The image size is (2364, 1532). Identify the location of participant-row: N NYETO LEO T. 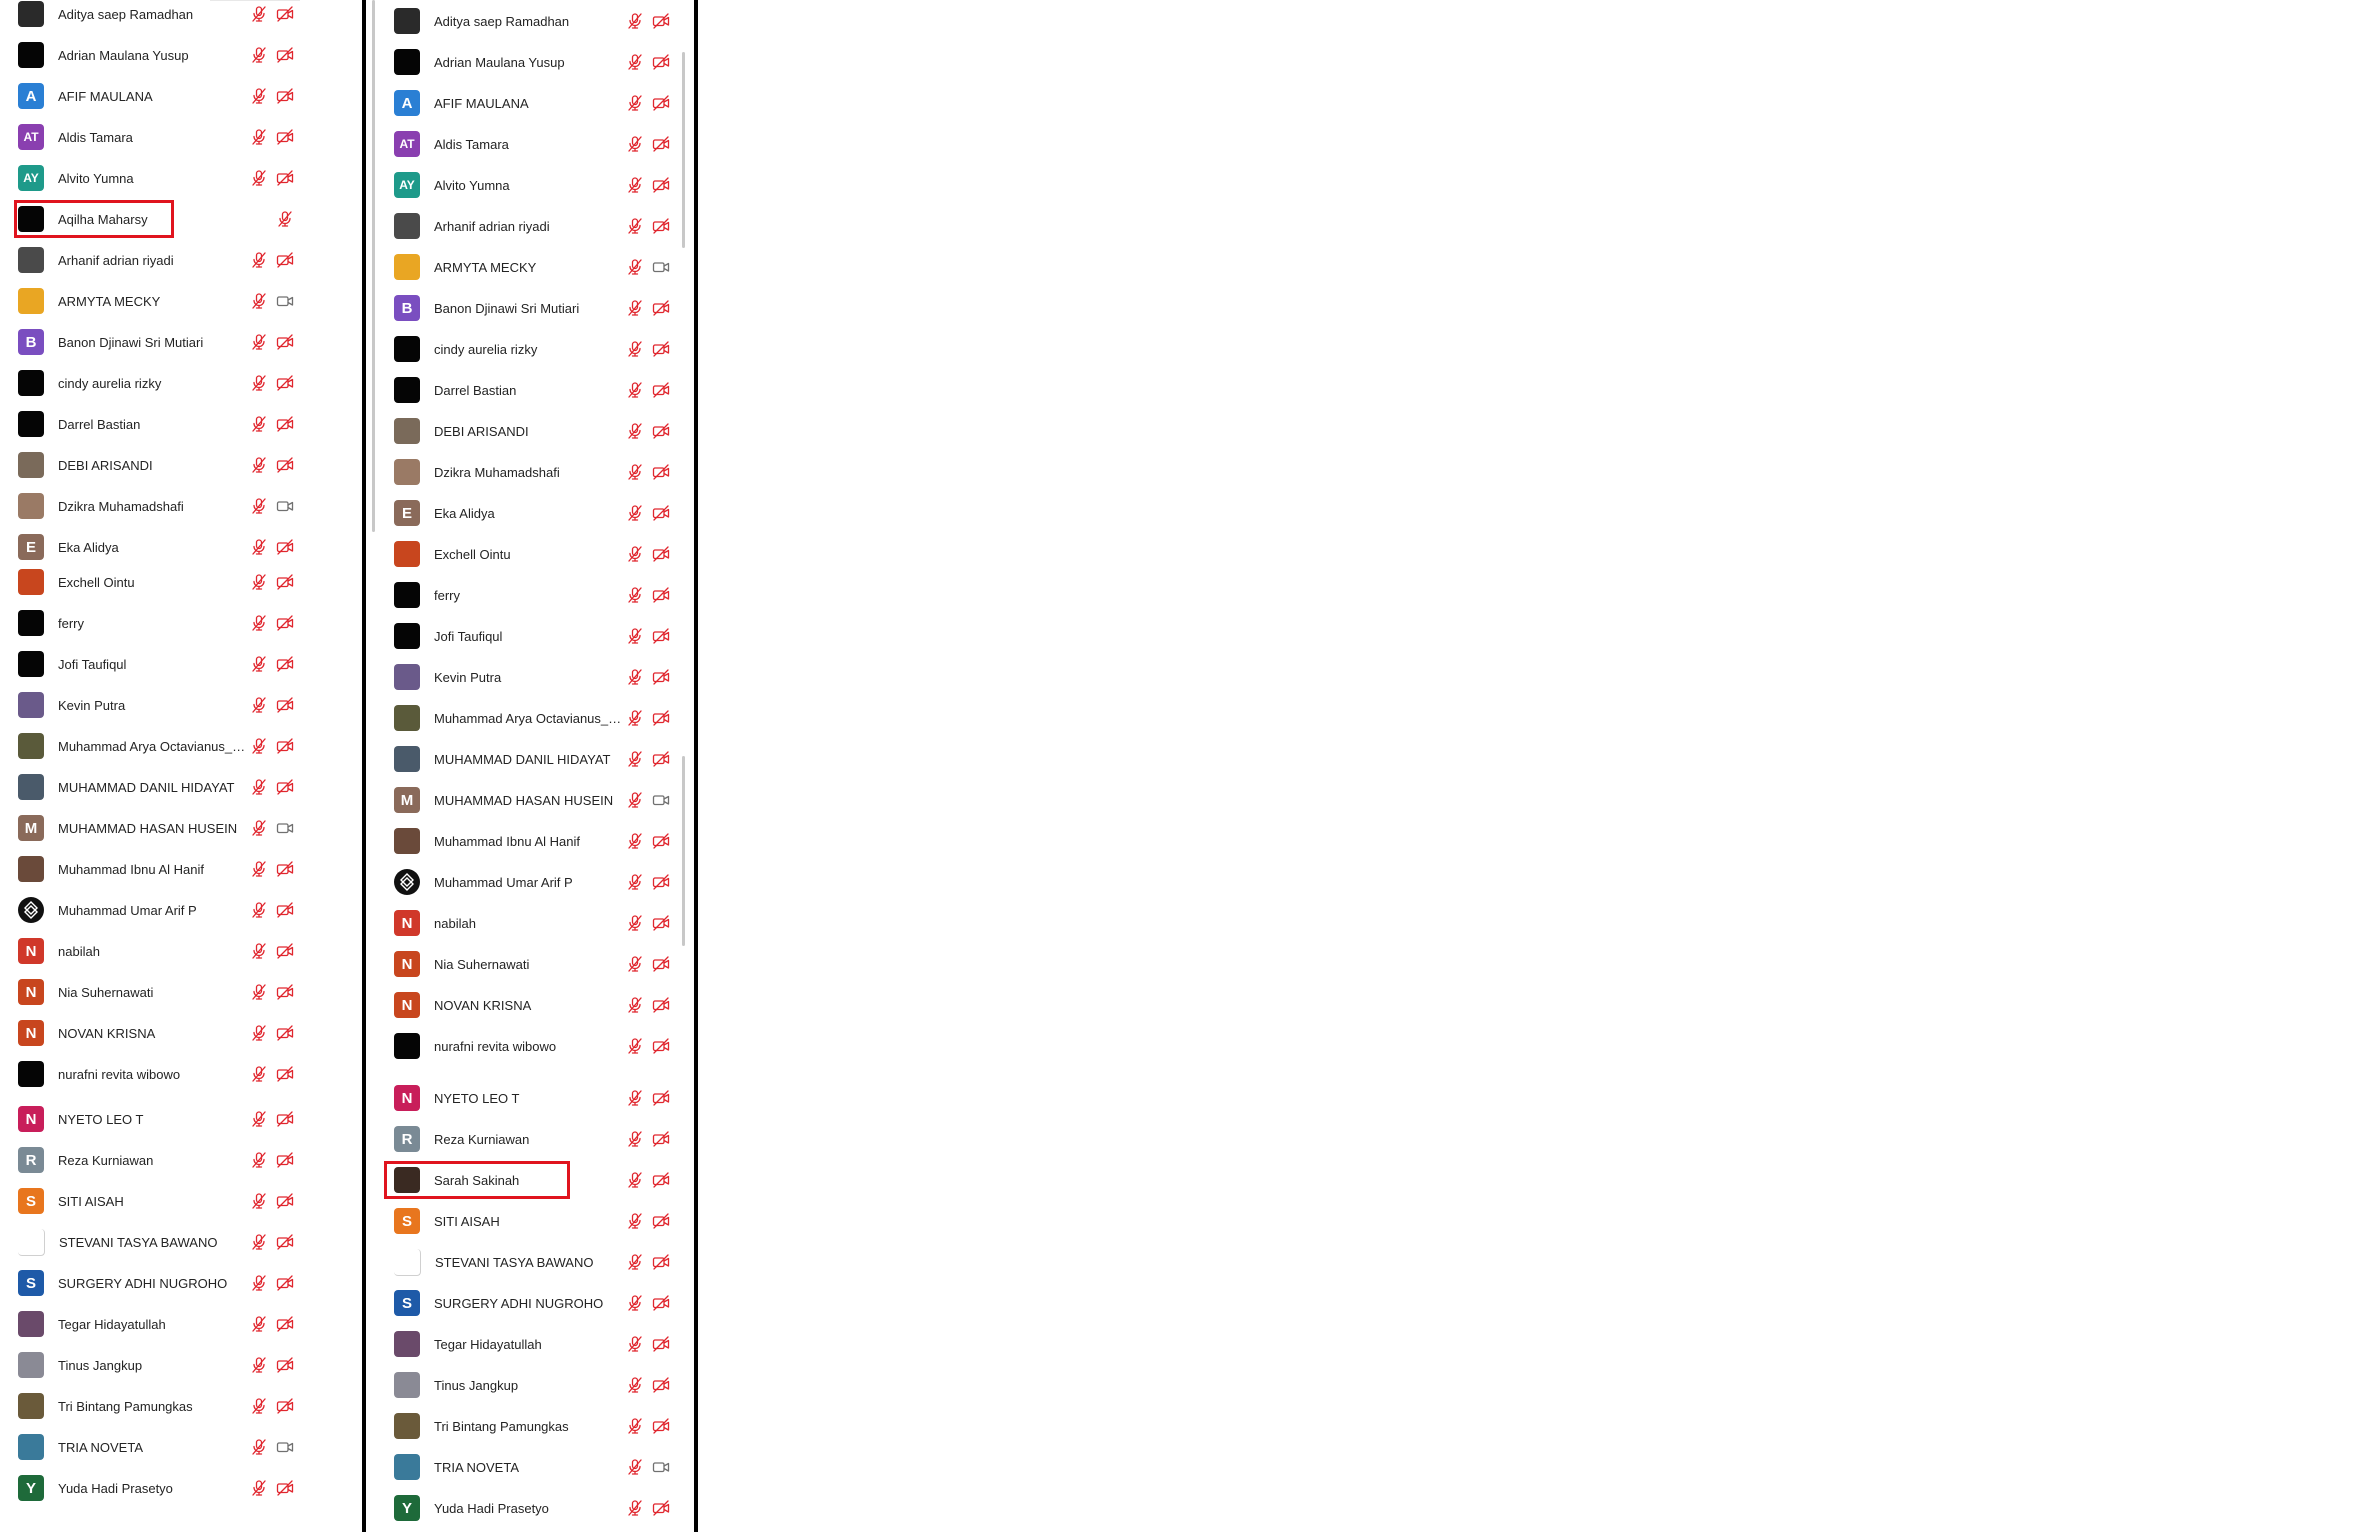
(533, 1098).